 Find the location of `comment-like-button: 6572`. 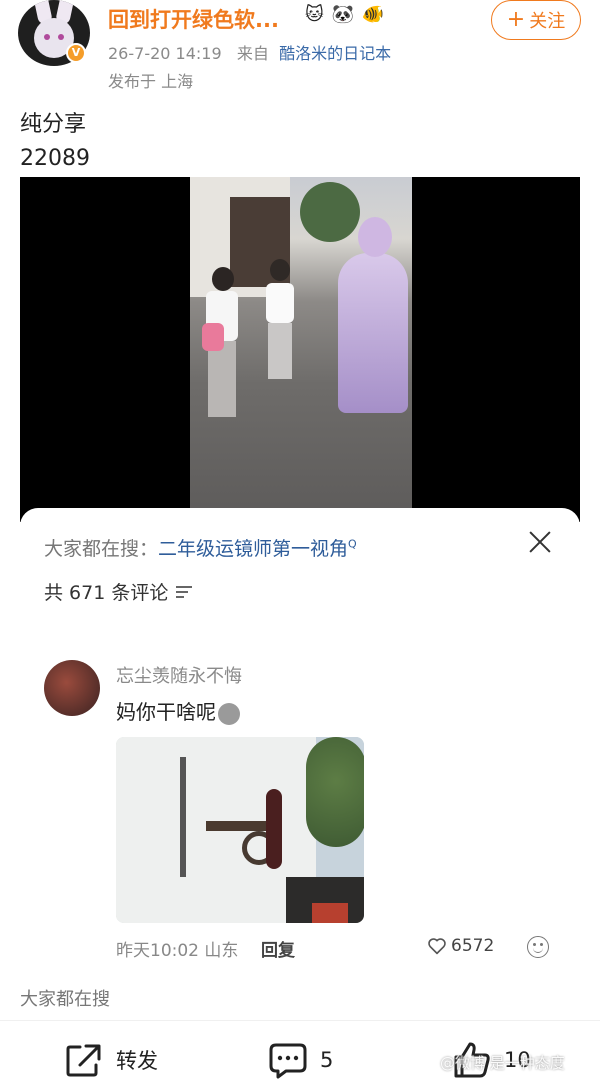

comment-like-button: 6572 is located at coordinates (460, 946).